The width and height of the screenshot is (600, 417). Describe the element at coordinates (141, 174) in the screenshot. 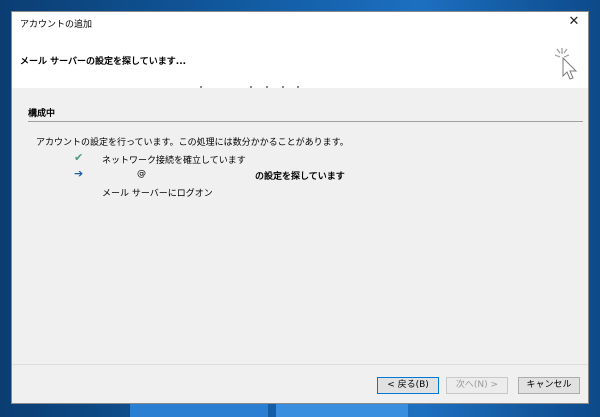

I see `email-address-at: @` at that location.